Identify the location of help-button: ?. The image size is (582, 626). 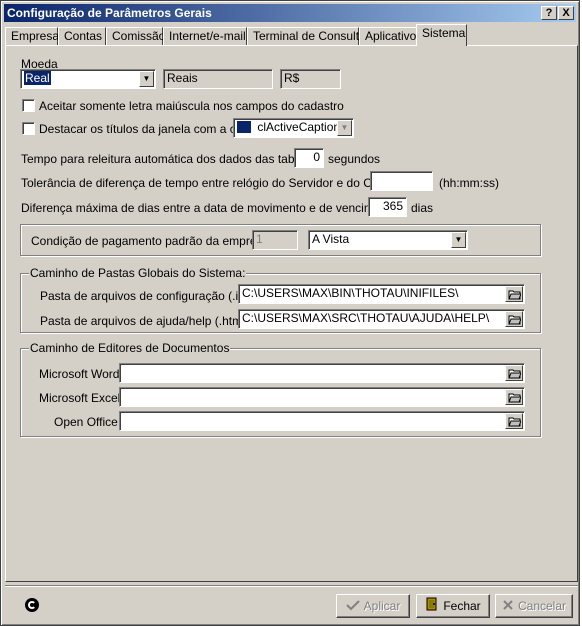
(549, 13).